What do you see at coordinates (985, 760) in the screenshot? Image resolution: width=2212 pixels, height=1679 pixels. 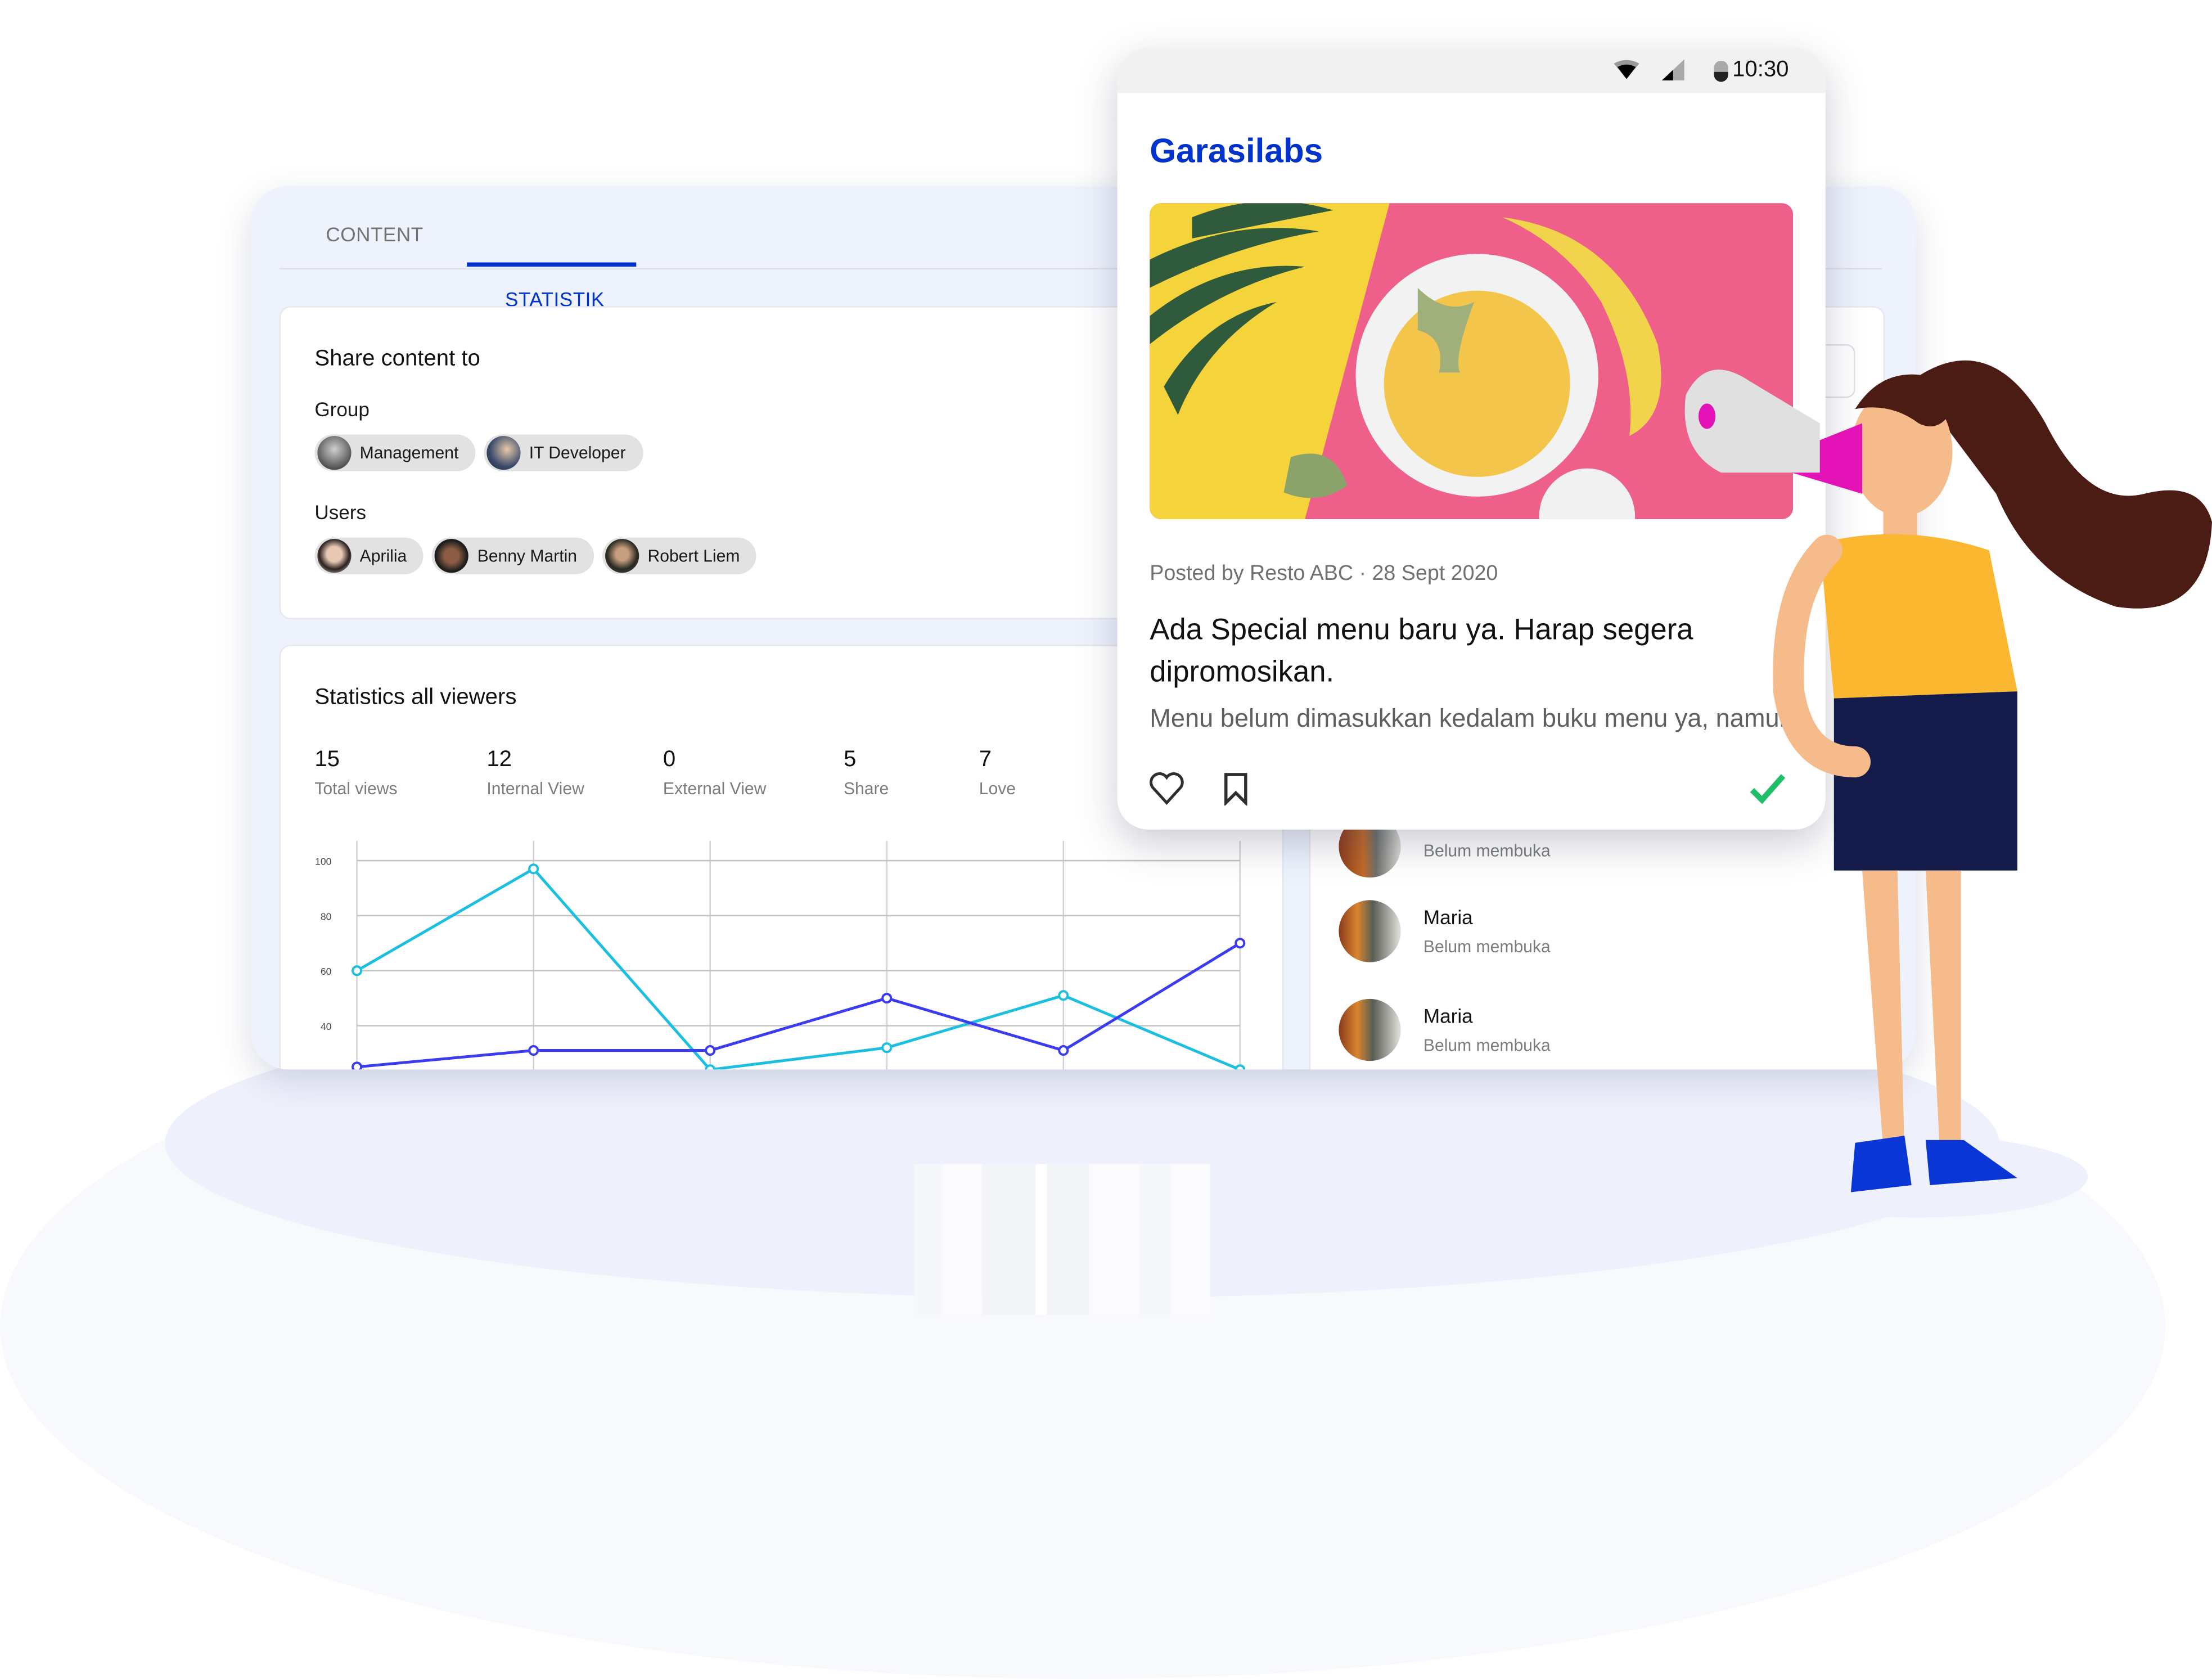 I see `stat-value: 7` at bounding box center [985, 760].